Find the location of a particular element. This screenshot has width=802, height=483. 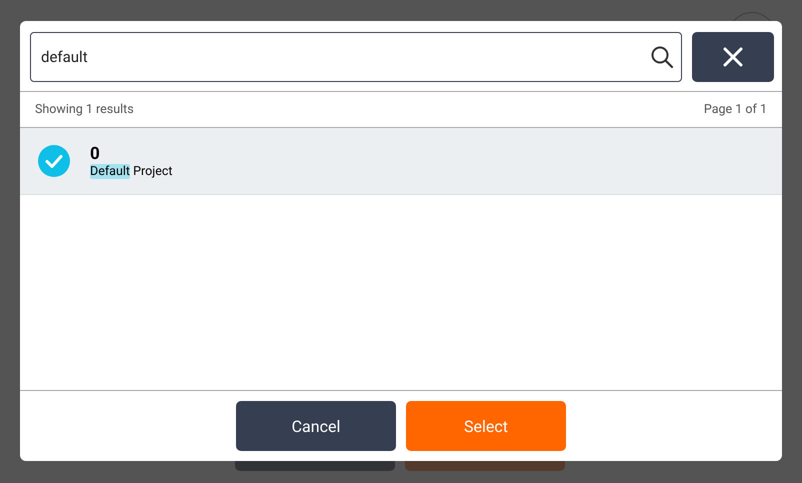

close-button is located at coordinates (733, 57).